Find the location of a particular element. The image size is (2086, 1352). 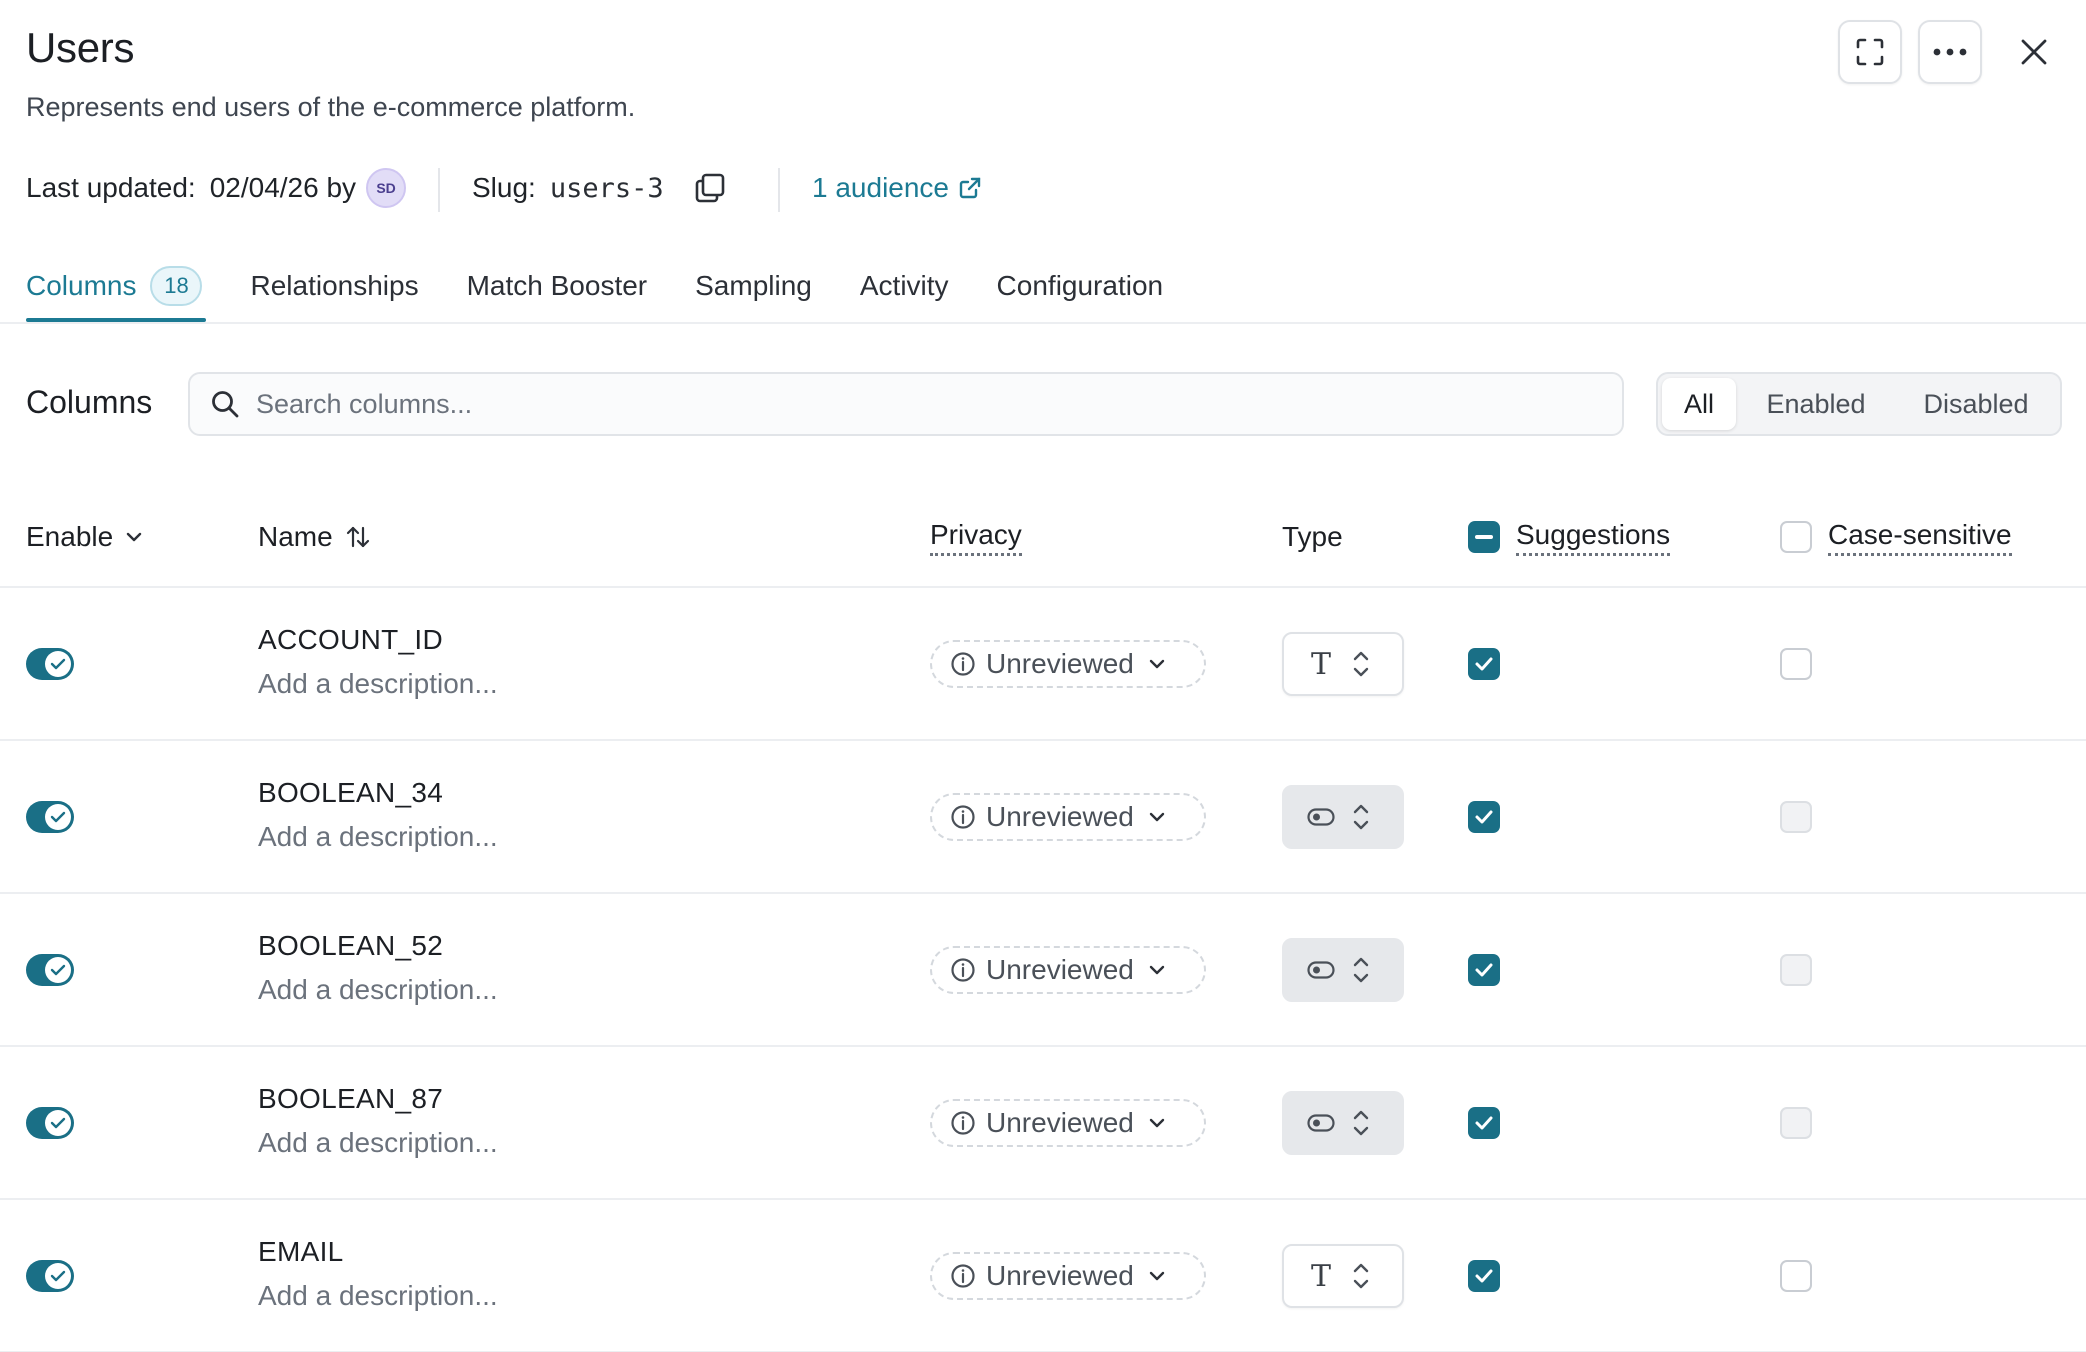

tab-columns: Columns 18 is located at coordinates (114, 286).